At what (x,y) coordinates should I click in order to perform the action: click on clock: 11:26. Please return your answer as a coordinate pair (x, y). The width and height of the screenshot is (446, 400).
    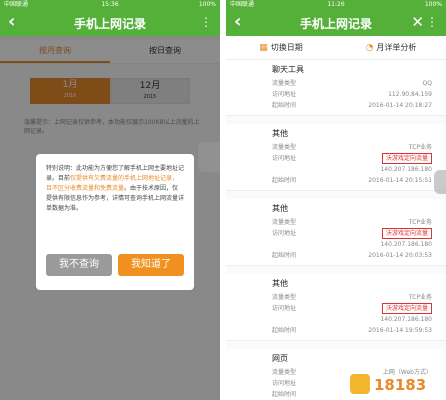
    Looking at the image, I should click on (336, 4).